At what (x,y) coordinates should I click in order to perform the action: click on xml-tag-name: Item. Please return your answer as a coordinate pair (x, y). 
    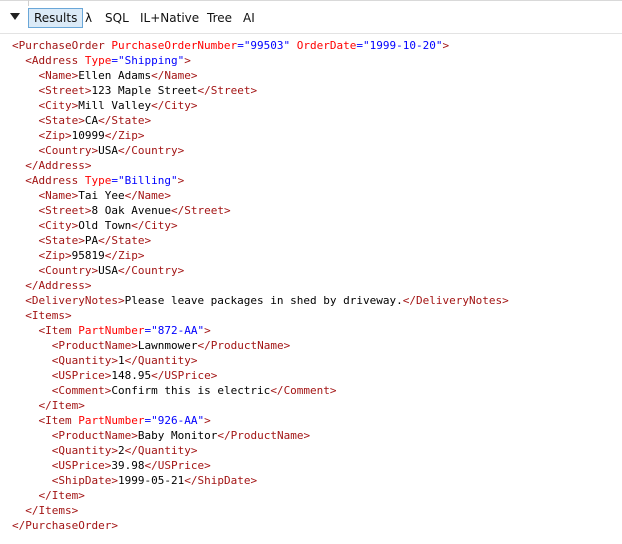
    Looking at the image, I should click on (58, 420).